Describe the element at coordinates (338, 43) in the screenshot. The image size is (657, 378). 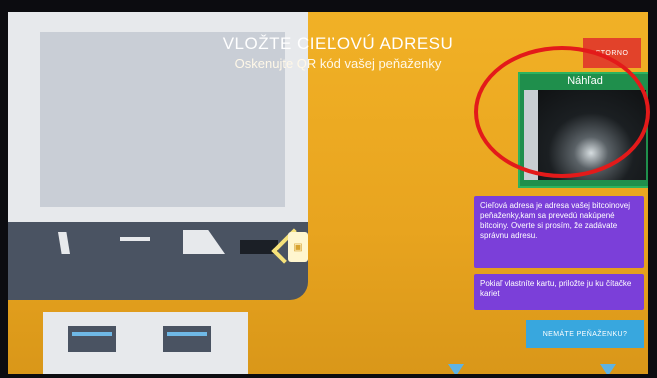
I see `page-title: VLOŽTE CIEĽOVÚ ADRESU` at that location.